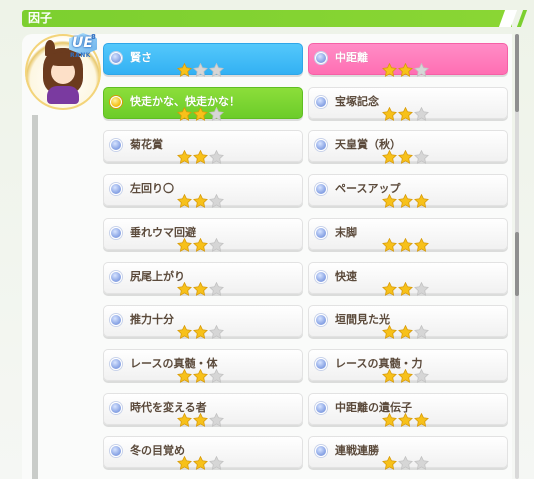 This screenshot has width=534, height=479. I want to click on factor-card: 連戦連勝, so click(408, 453).